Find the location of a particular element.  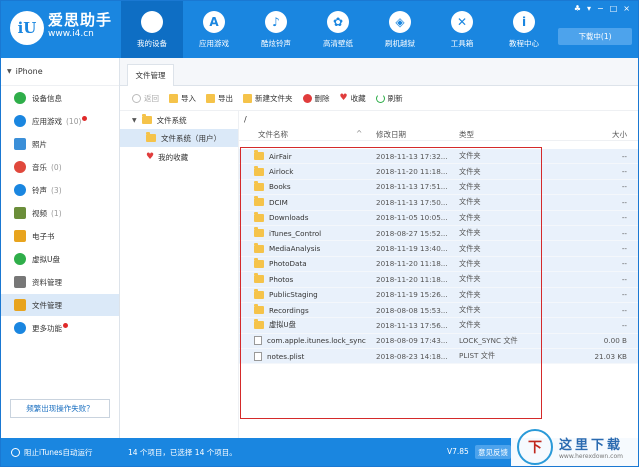

sidebar-item-2: 照片 is located at coordinates (60, 144).